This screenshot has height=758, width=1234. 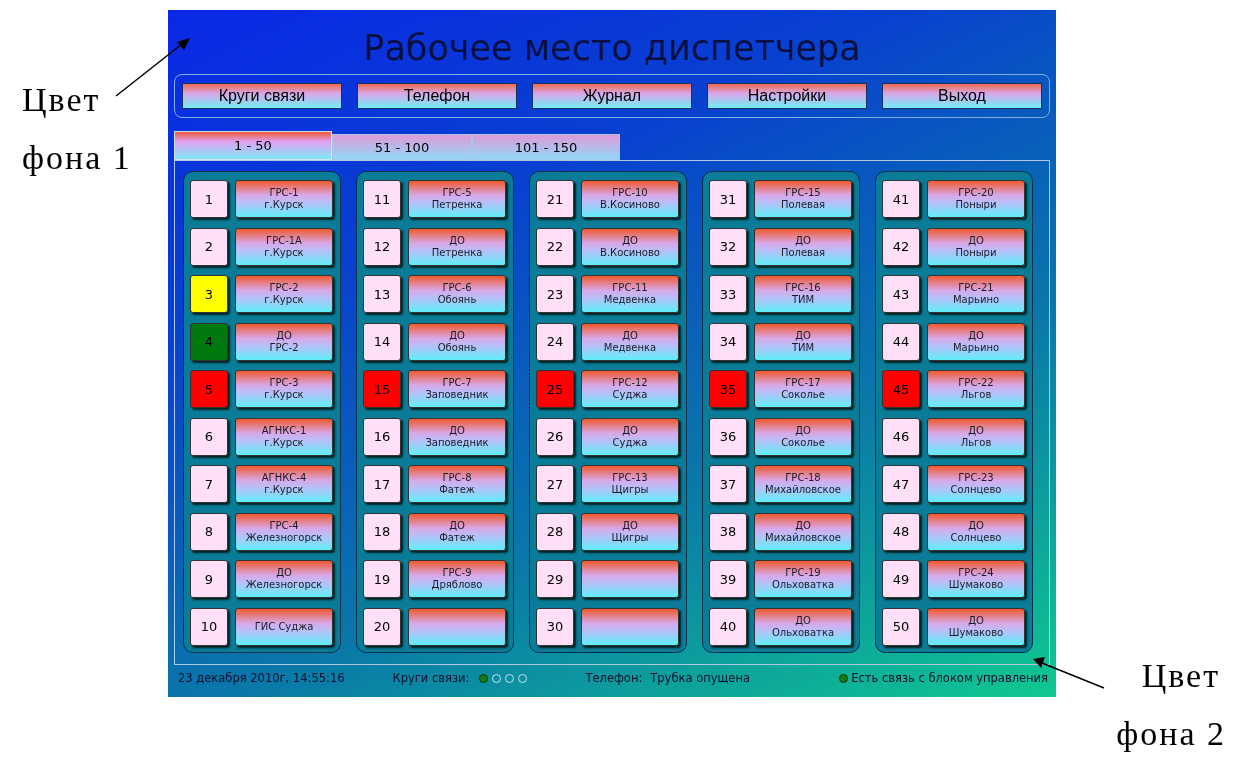 I want to click on channel-button: ДО Михайловское, so click(x=803, y=531).